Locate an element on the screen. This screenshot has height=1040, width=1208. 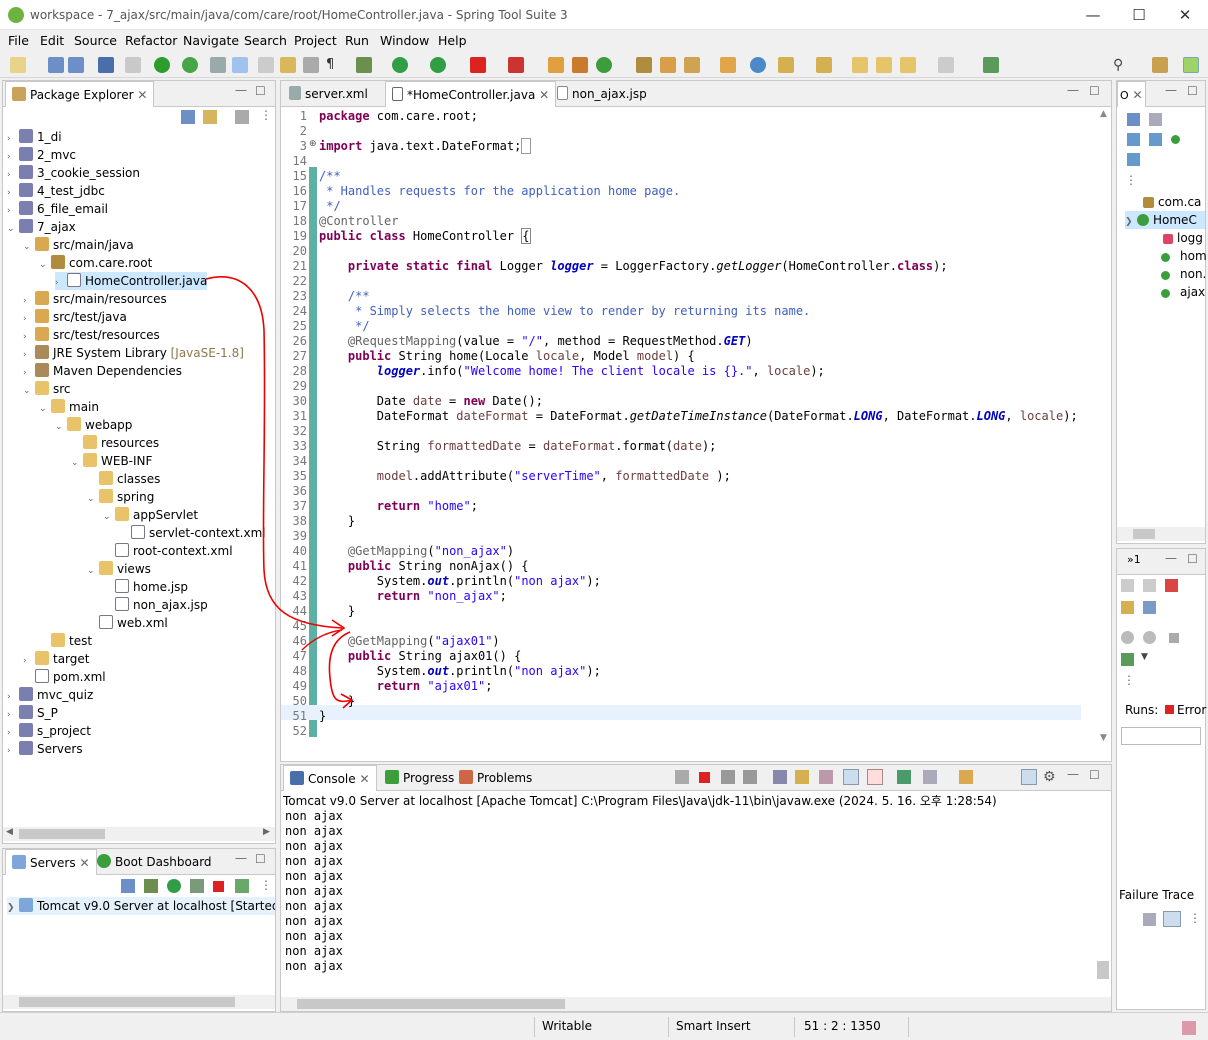
remove-all-icon is located at coordinates (750, 777).